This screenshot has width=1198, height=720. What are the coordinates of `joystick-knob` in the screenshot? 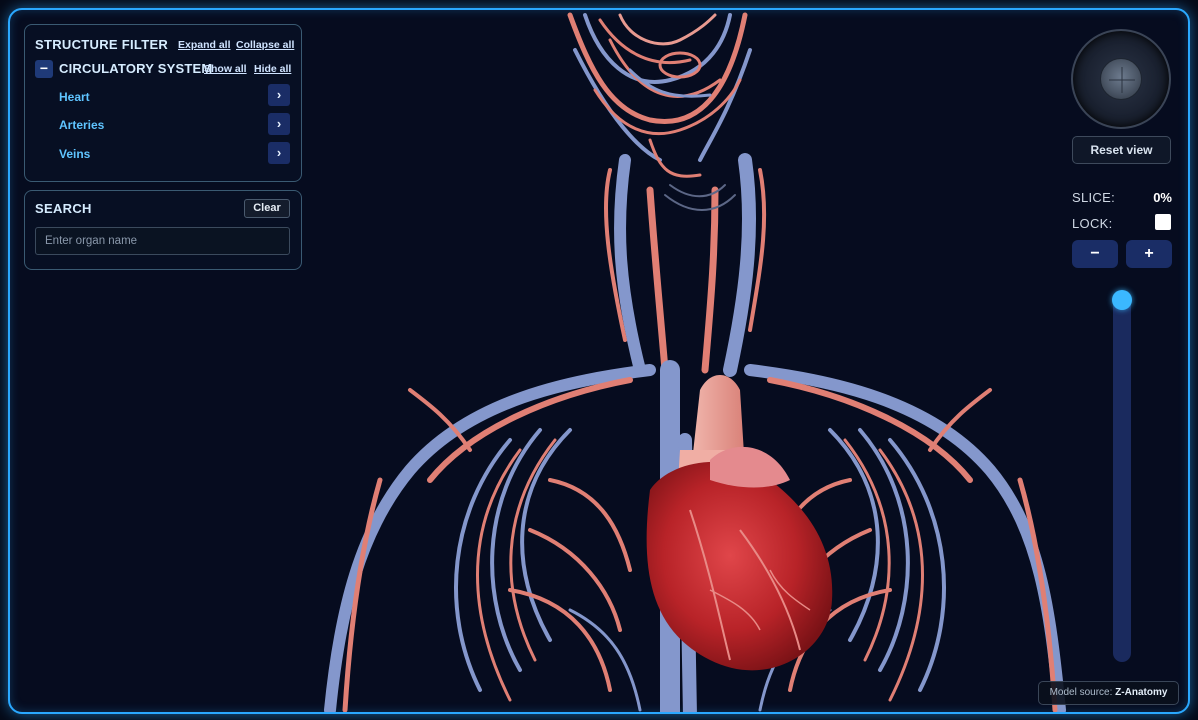 It's located at (1121, 79).